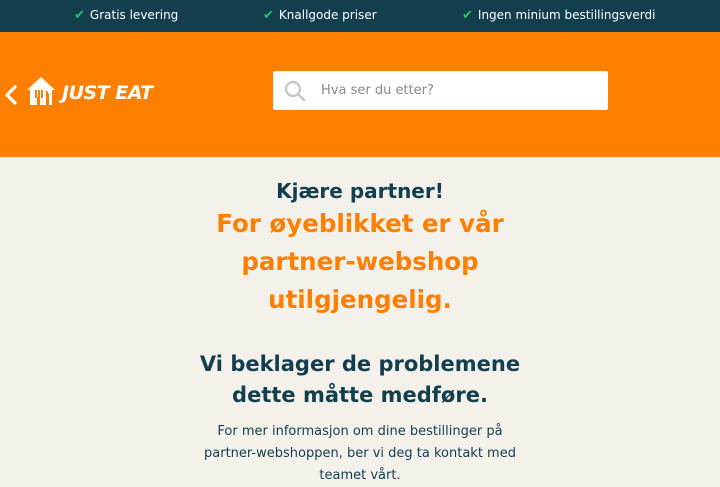  I want to click on usp-item: ✔ Ingen minium bestillingsverdi, so click(558, 15).